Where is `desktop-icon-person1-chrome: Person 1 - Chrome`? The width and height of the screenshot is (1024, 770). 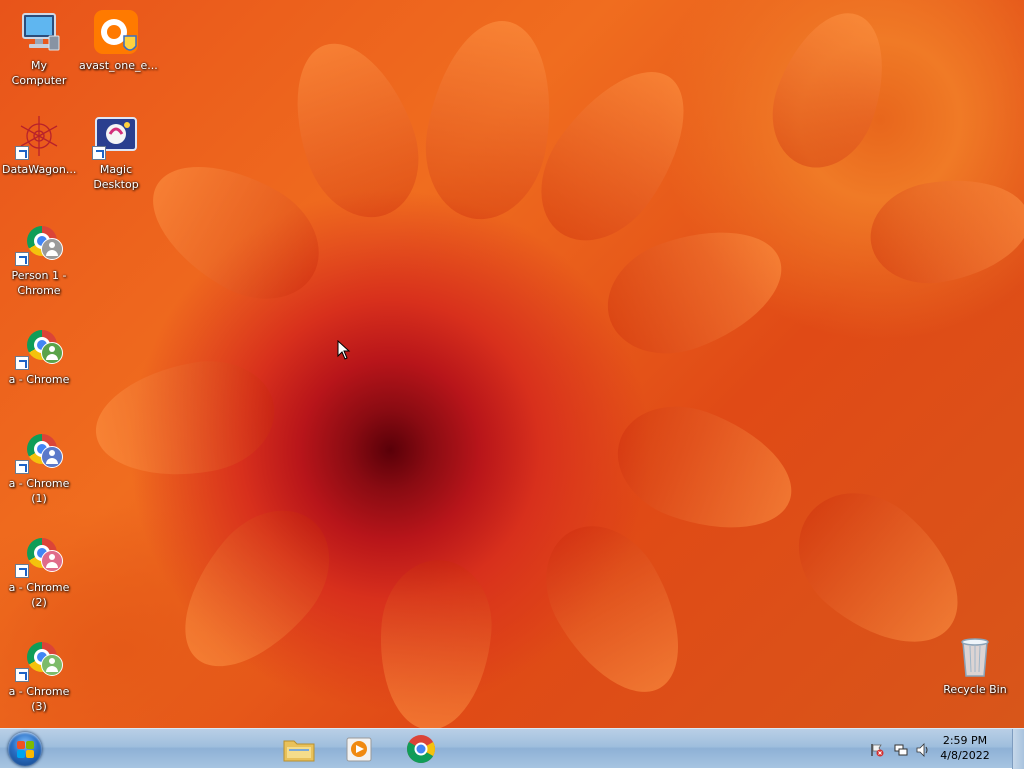
desktop-icon-person1-chrome: Person 1 - Chrome is located at coordinates (39, 258).